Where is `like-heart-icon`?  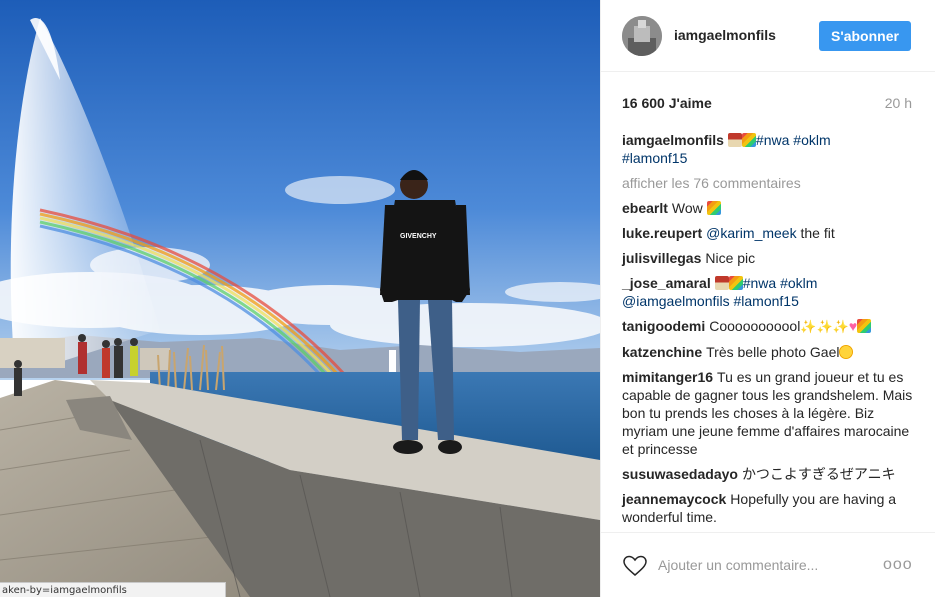
like-heart-icon is located at coordinates (635, 566).